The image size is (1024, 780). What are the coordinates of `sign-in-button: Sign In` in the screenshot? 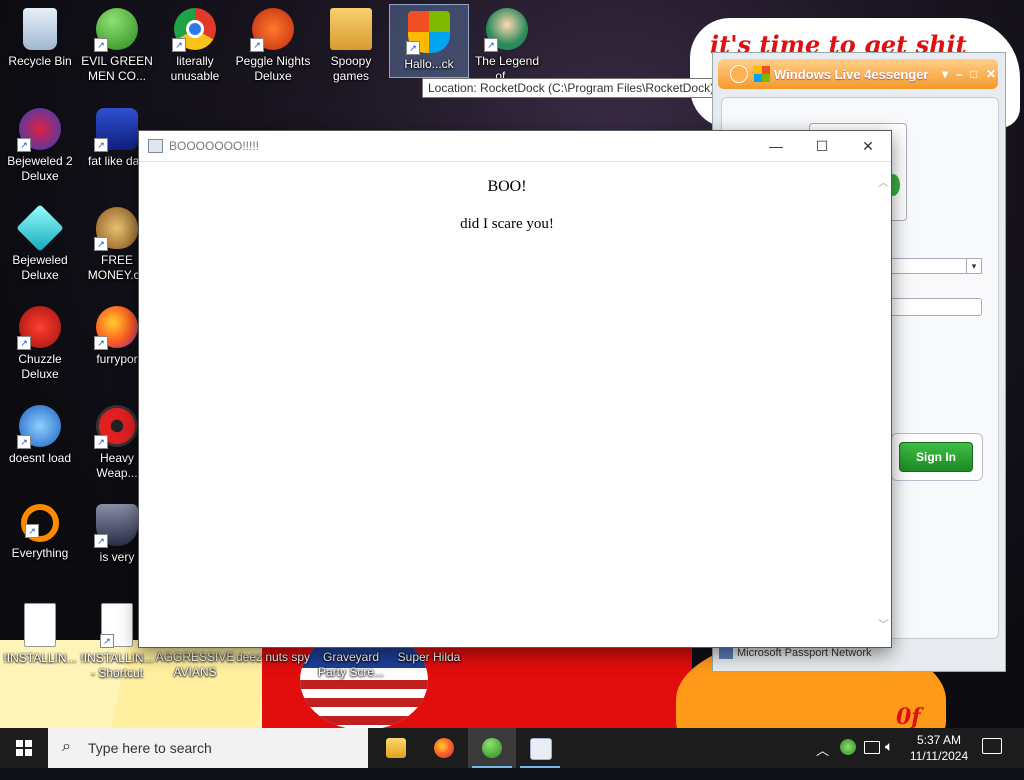 It's located at (936, 457).